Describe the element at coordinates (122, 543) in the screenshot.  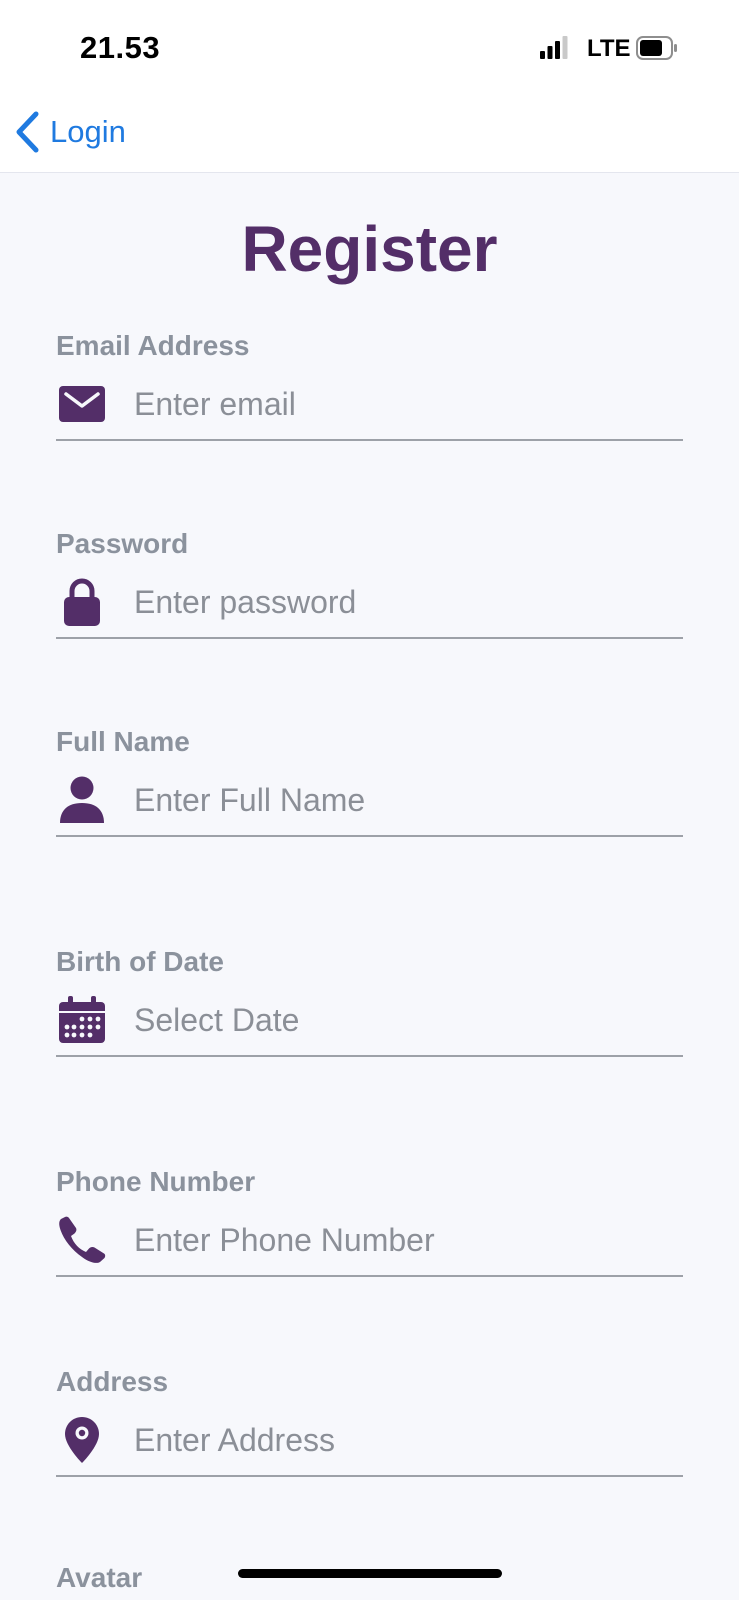
I see `password-label: Password` at that location.